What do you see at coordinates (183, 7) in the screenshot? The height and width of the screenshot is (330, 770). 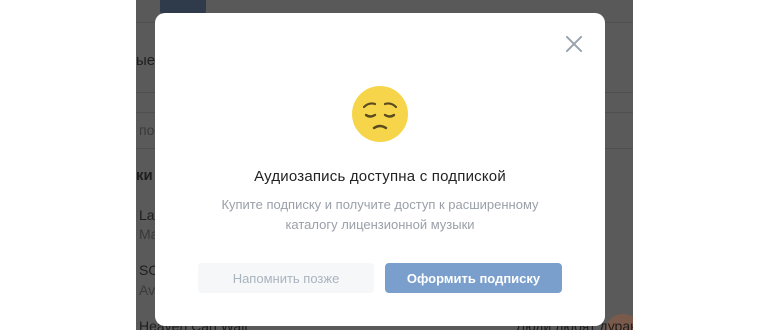 I see `background-thumbnail` at bounding box center [183, 7].